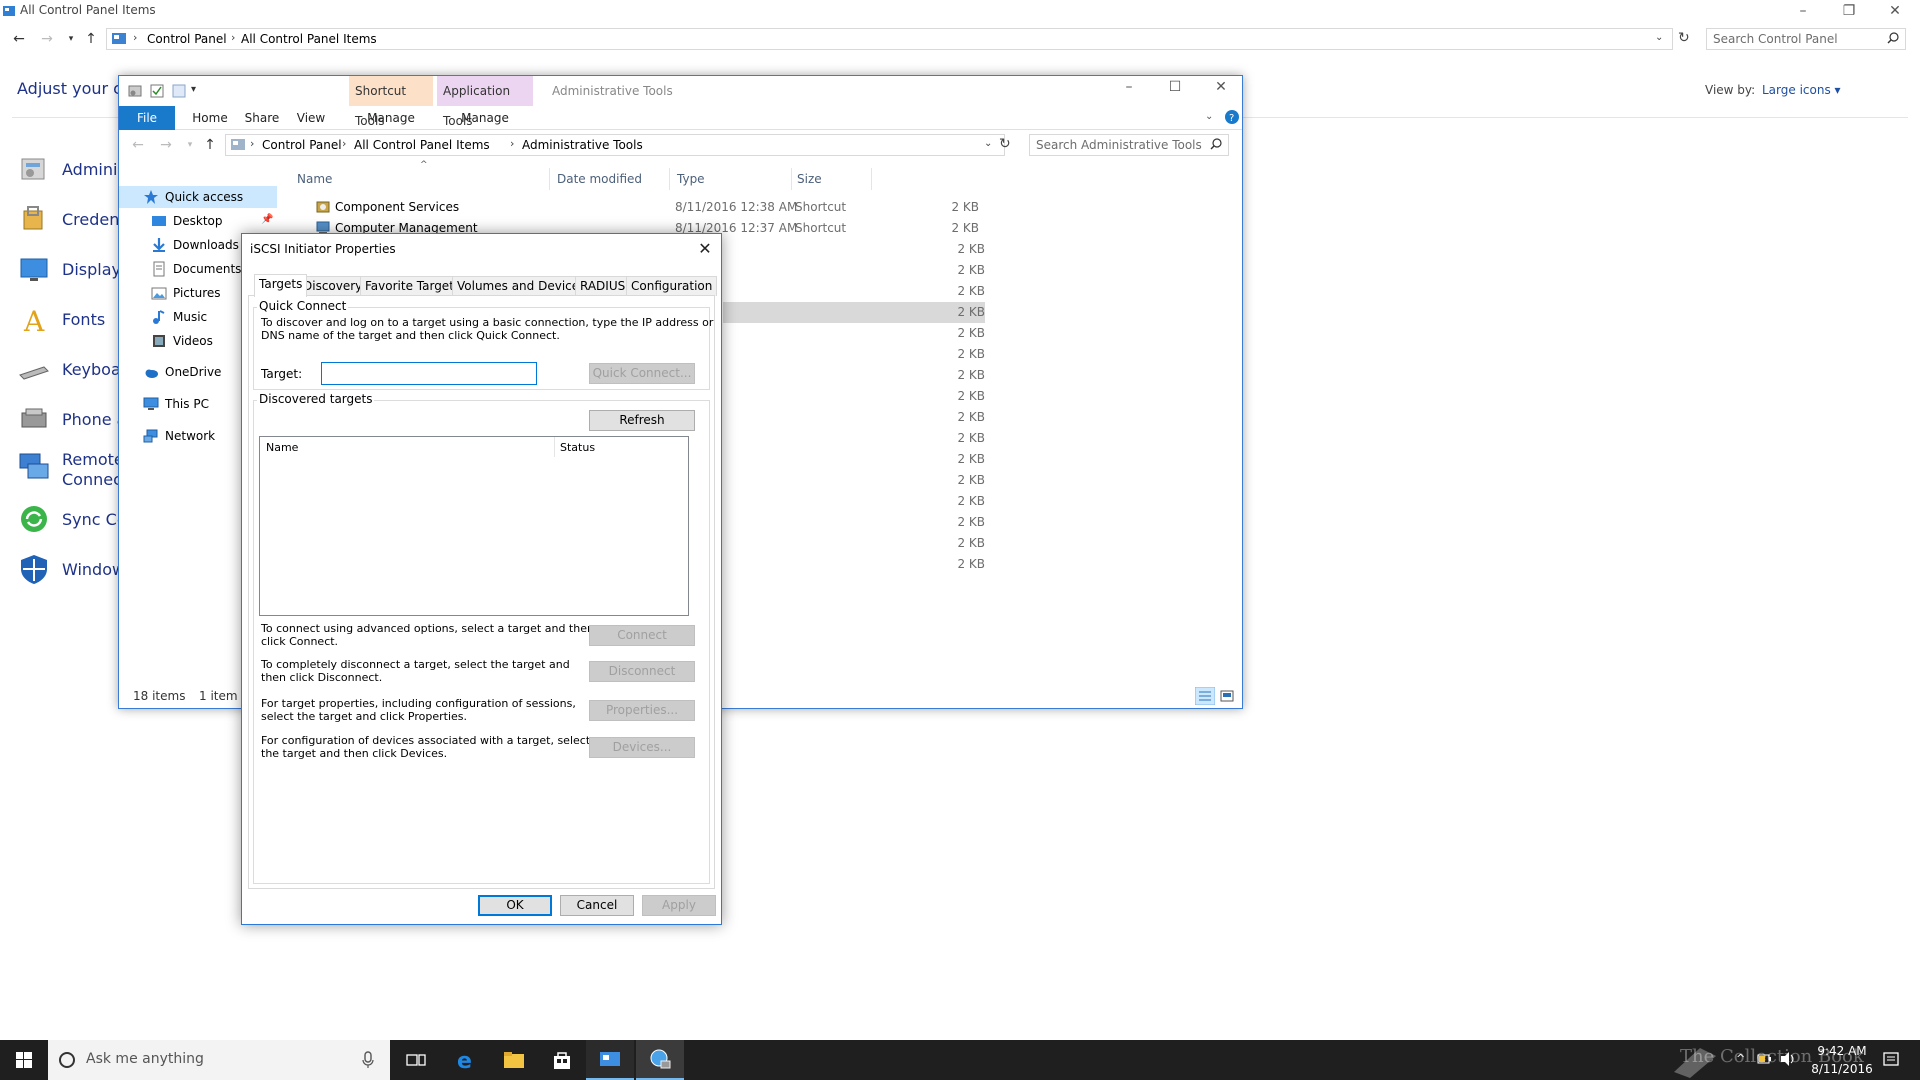 This screenshot has height=1080, width=1920. I want to click on battery-icon, so click(1764, 1059).